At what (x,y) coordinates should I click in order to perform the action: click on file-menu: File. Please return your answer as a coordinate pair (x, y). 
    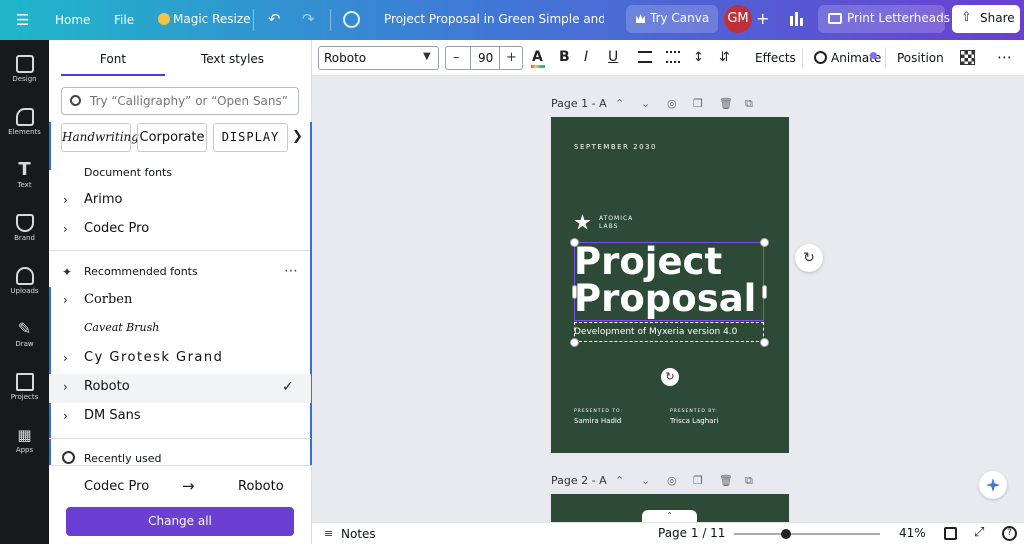
    Looking at the image, I should click on (124, 20).